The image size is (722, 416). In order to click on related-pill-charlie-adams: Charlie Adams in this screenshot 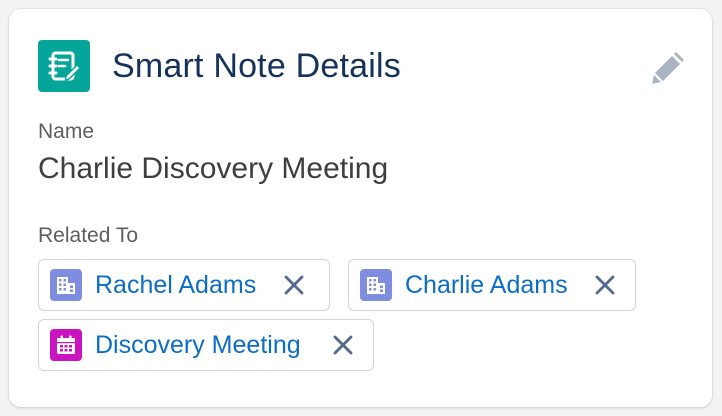, I will do `click(492, 285)`.